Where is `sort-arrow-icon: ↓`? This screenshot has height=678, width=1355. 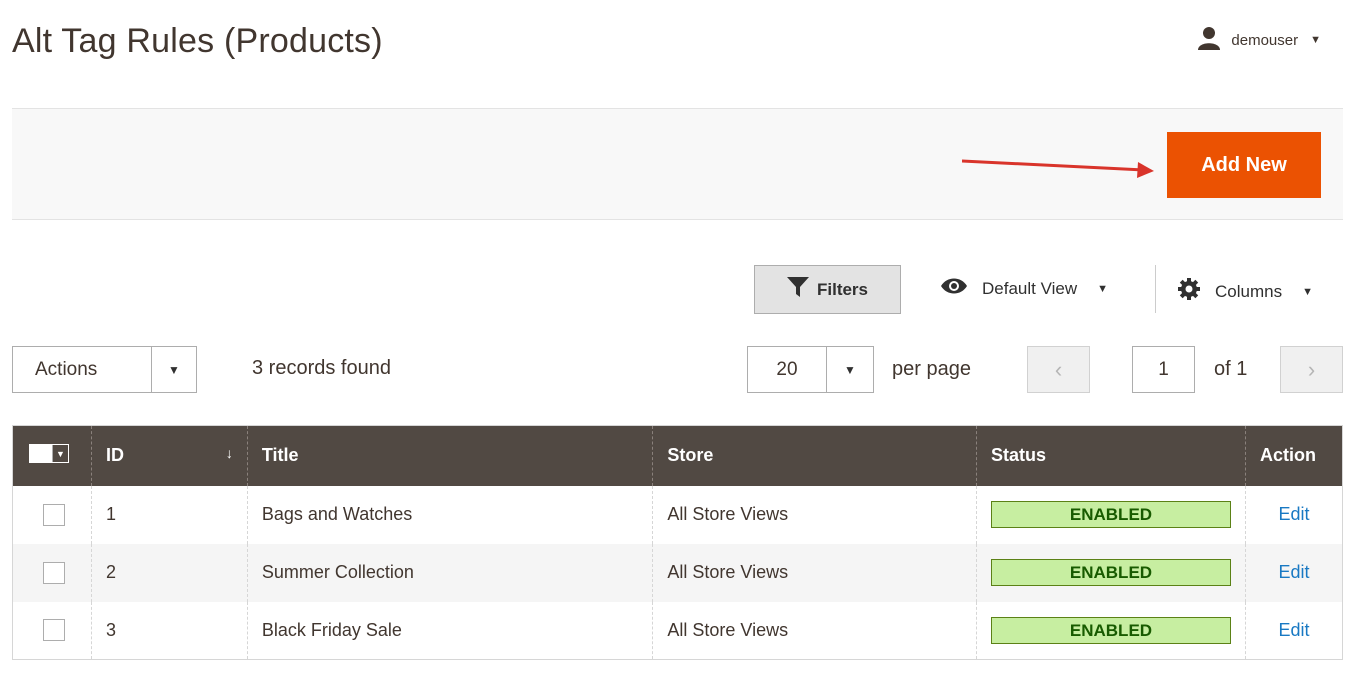
sort-arrow-icon: ↓ is located at coordinates (229, 453).